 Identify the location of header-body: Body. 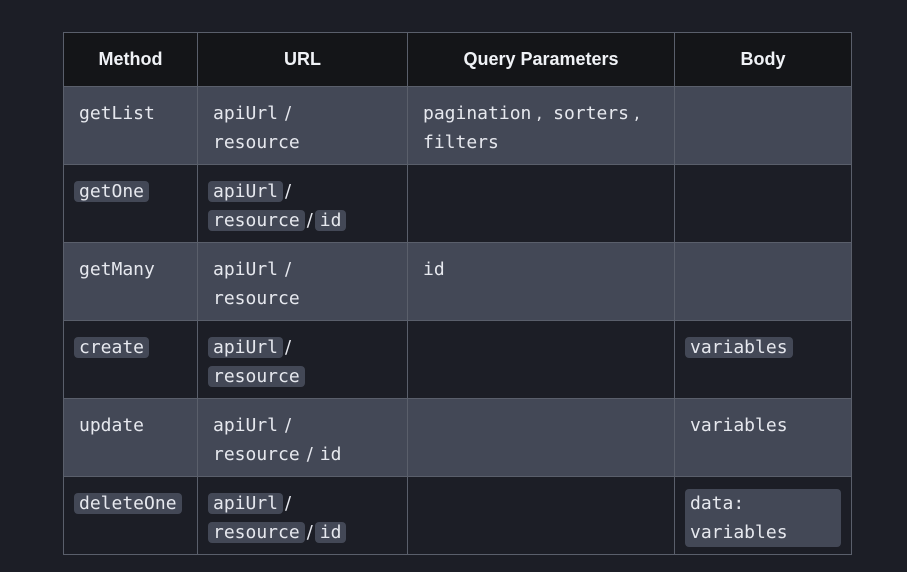
(763, 59).